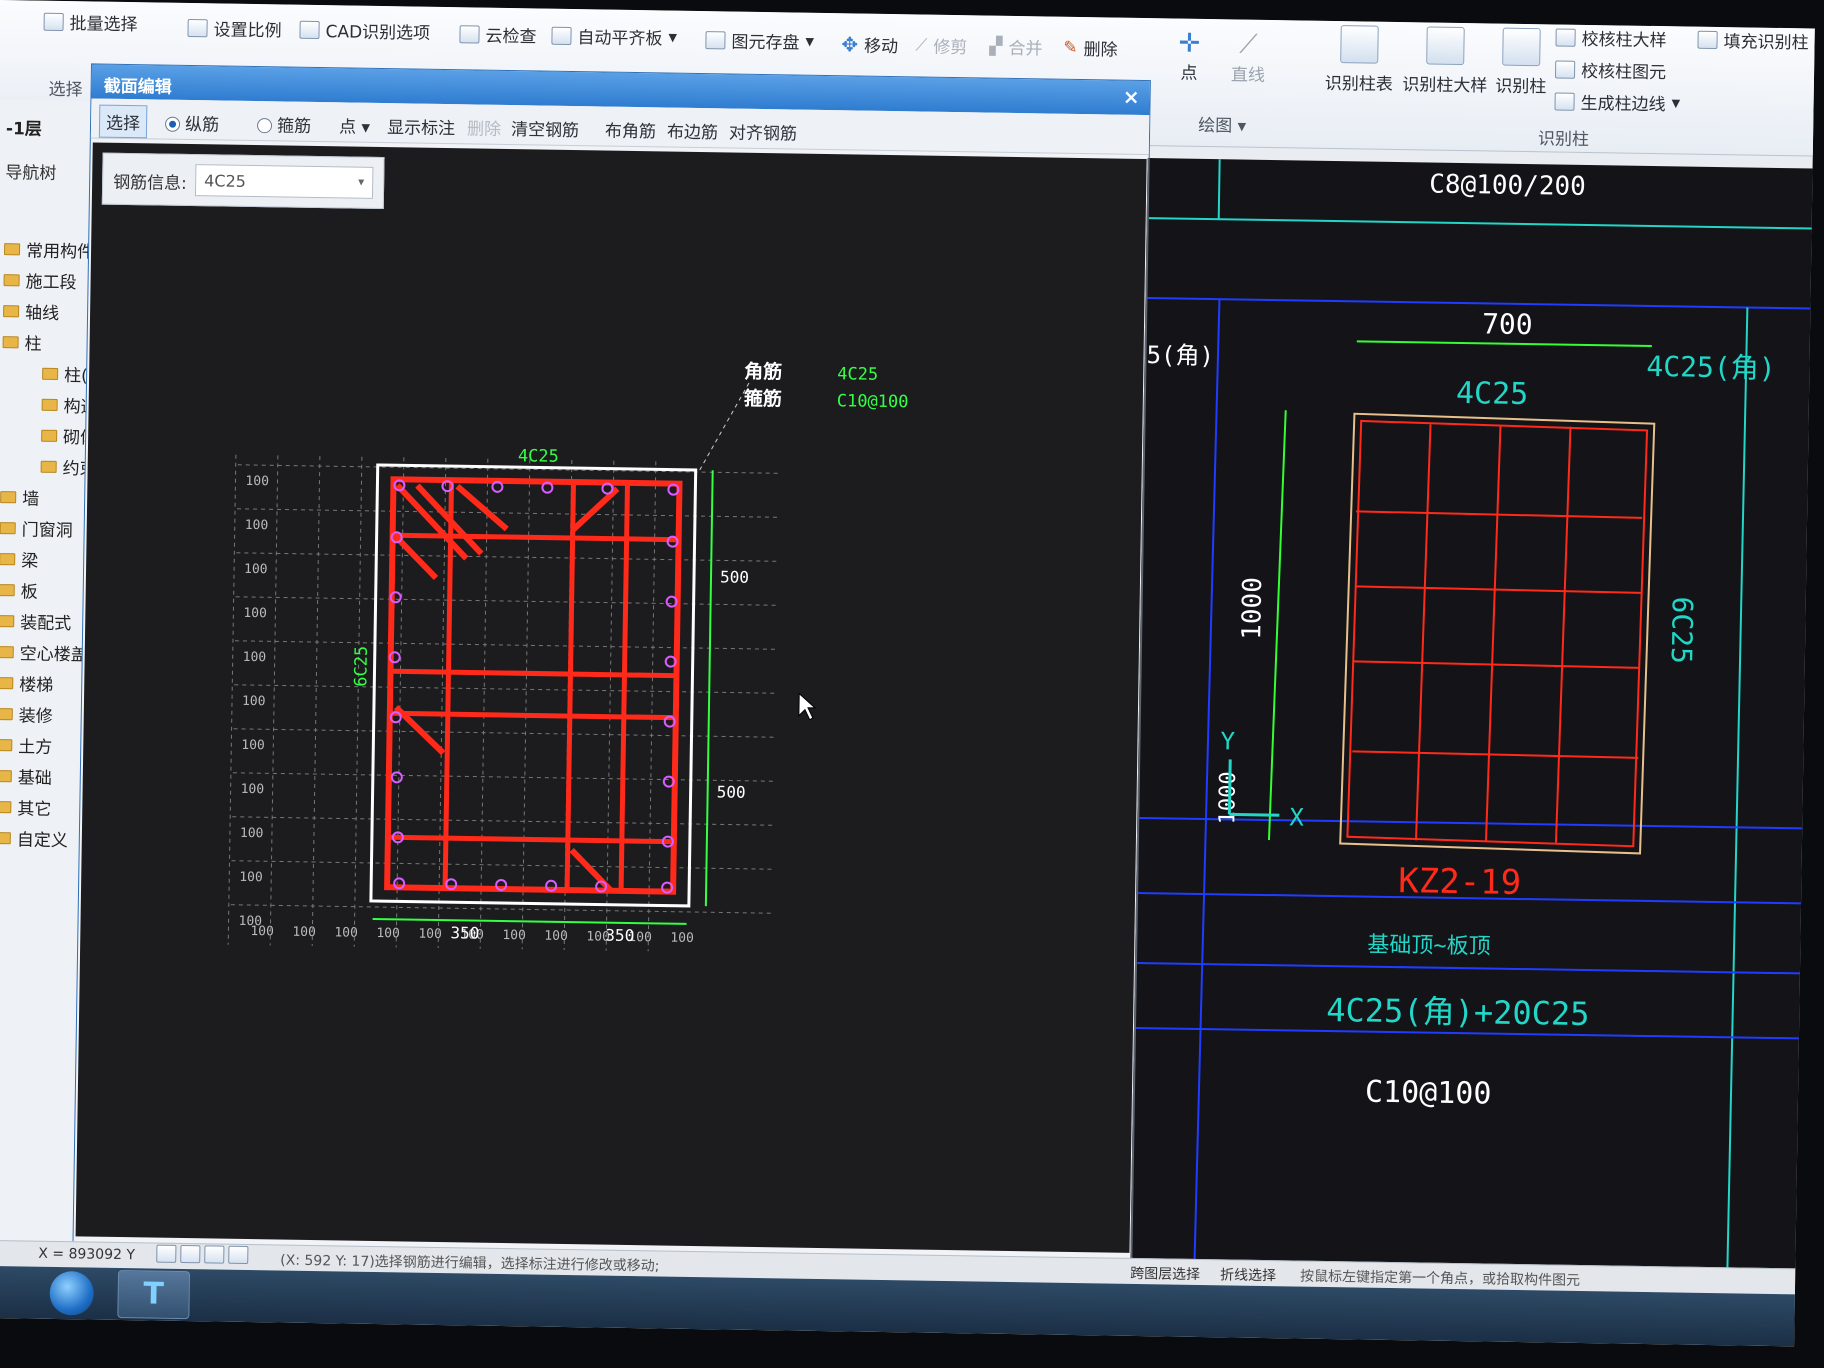 Image resolution: width=1824 pixels, height=1368 pixels. Describe the element at coordinates (154, 1295) in the screenshot. I see `app-taskbar-button: T` at that location.